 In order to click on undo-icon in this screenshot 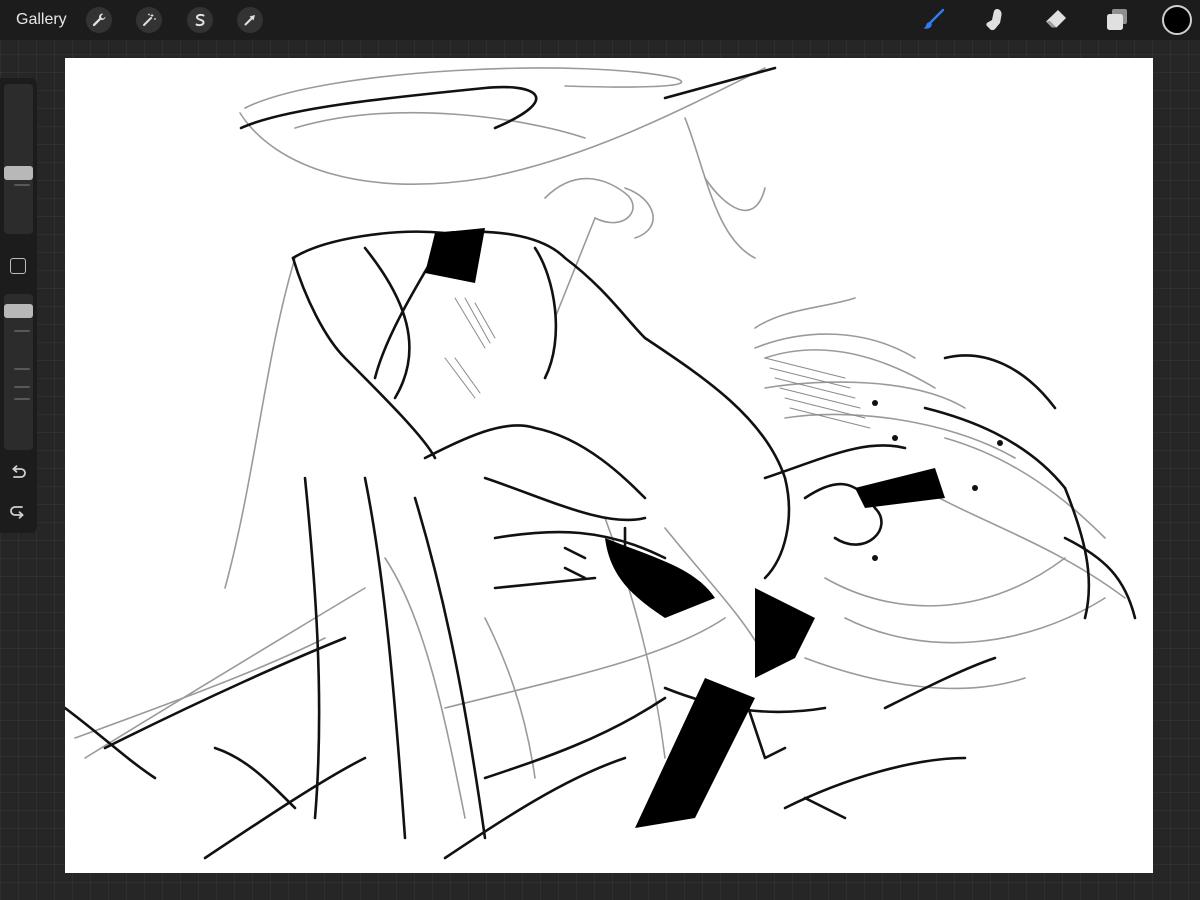, I will do `click(19, 471)`.